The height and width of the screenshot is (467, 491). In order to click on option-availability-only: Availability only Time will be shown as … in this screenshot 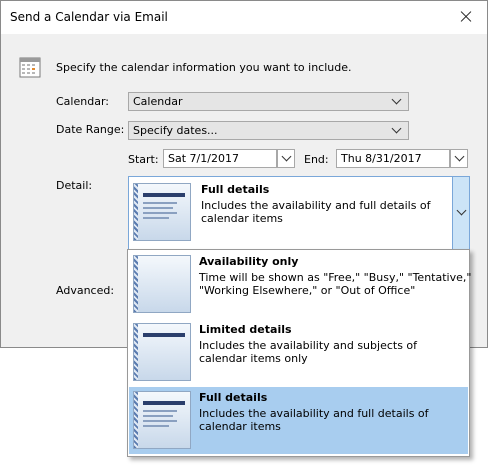, I will do `click(300, 284)`.